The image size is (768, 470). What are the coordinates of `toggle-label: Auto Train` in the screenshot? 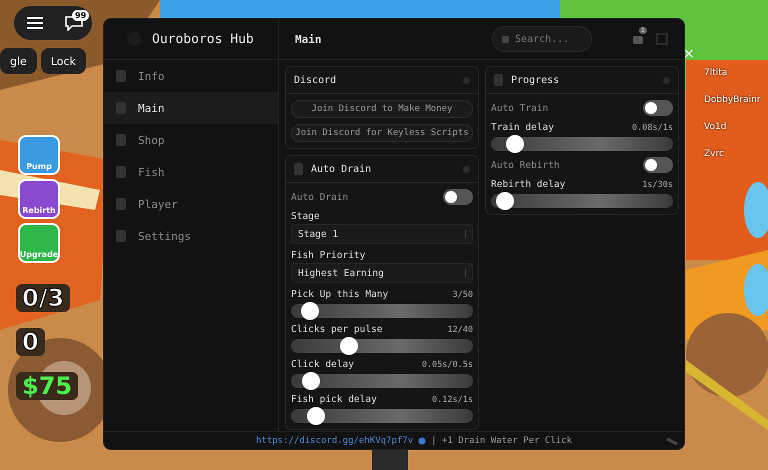 It's located at (519, 108).